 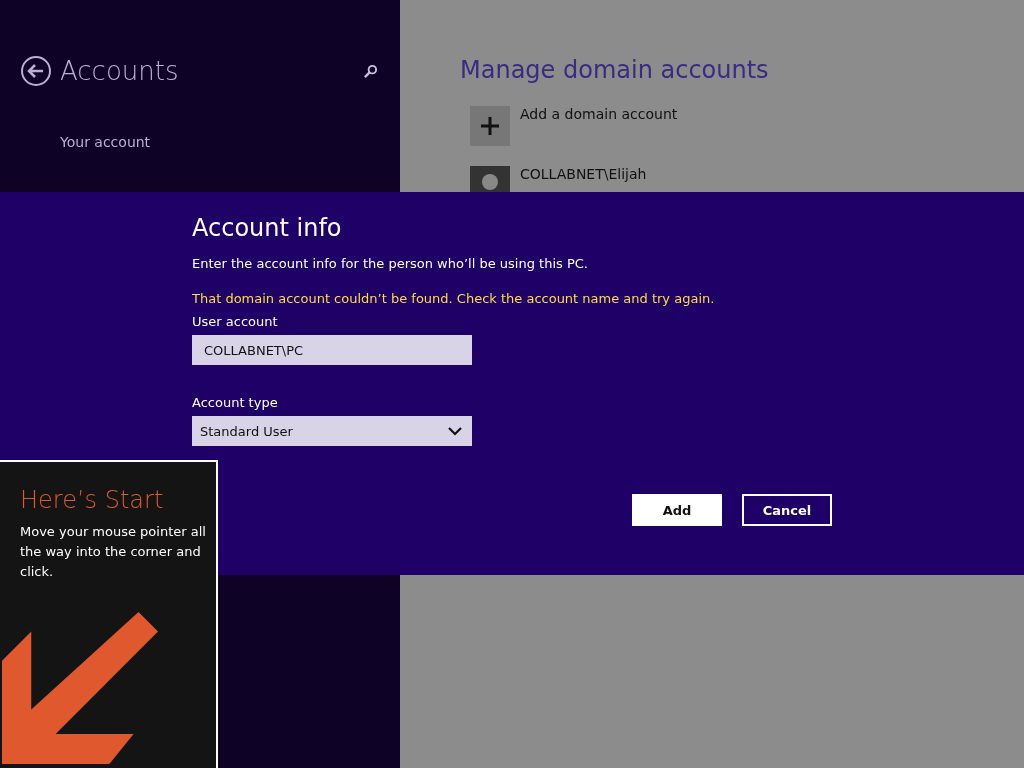 I want to click on account-type-dropdown: Standard User, so click(x=332, y=431).